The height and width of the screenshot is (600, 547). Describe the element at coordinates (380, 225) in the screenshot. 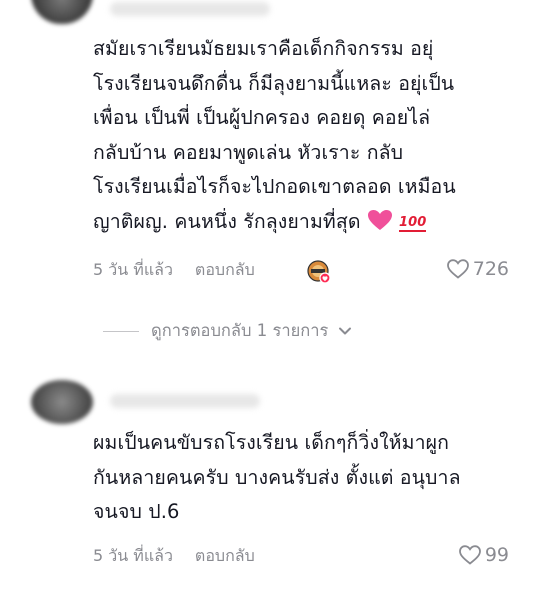

I see `pink-heart-emoji-icon` at that location.